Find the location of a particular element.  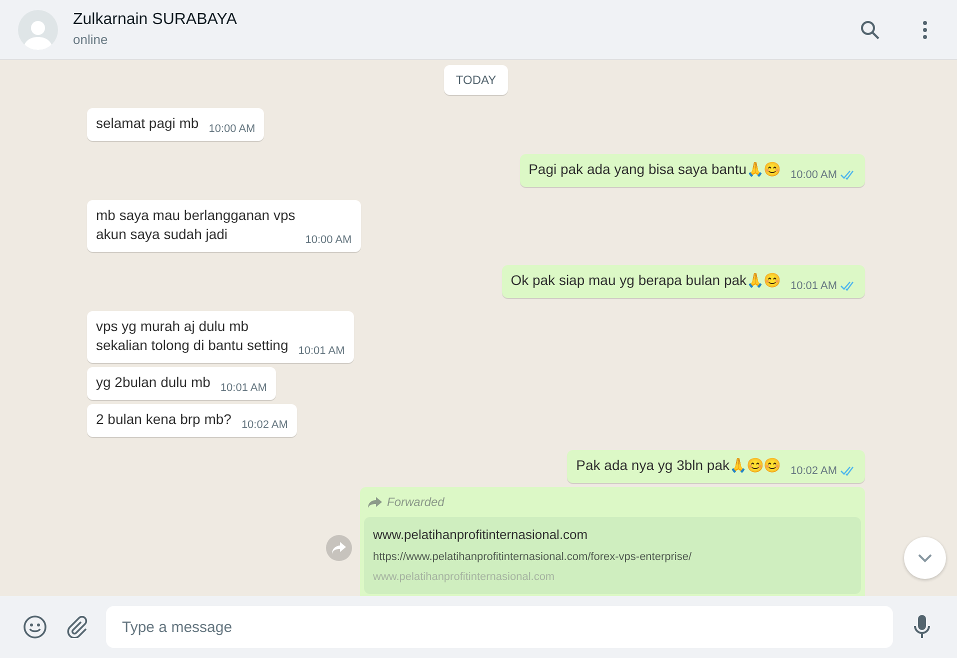

contact-name: Zulkarnain SURABAYA is located at coordinates (155, 20).